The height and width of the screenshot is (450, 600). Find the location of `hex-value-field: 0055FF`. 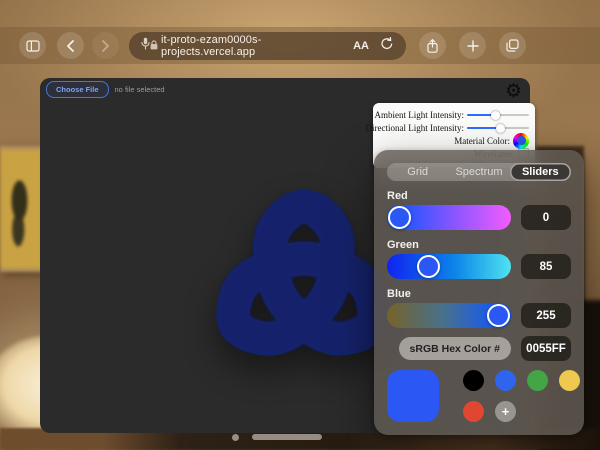

hex-value-field: 0055FF is located at coordinates (546, 348).